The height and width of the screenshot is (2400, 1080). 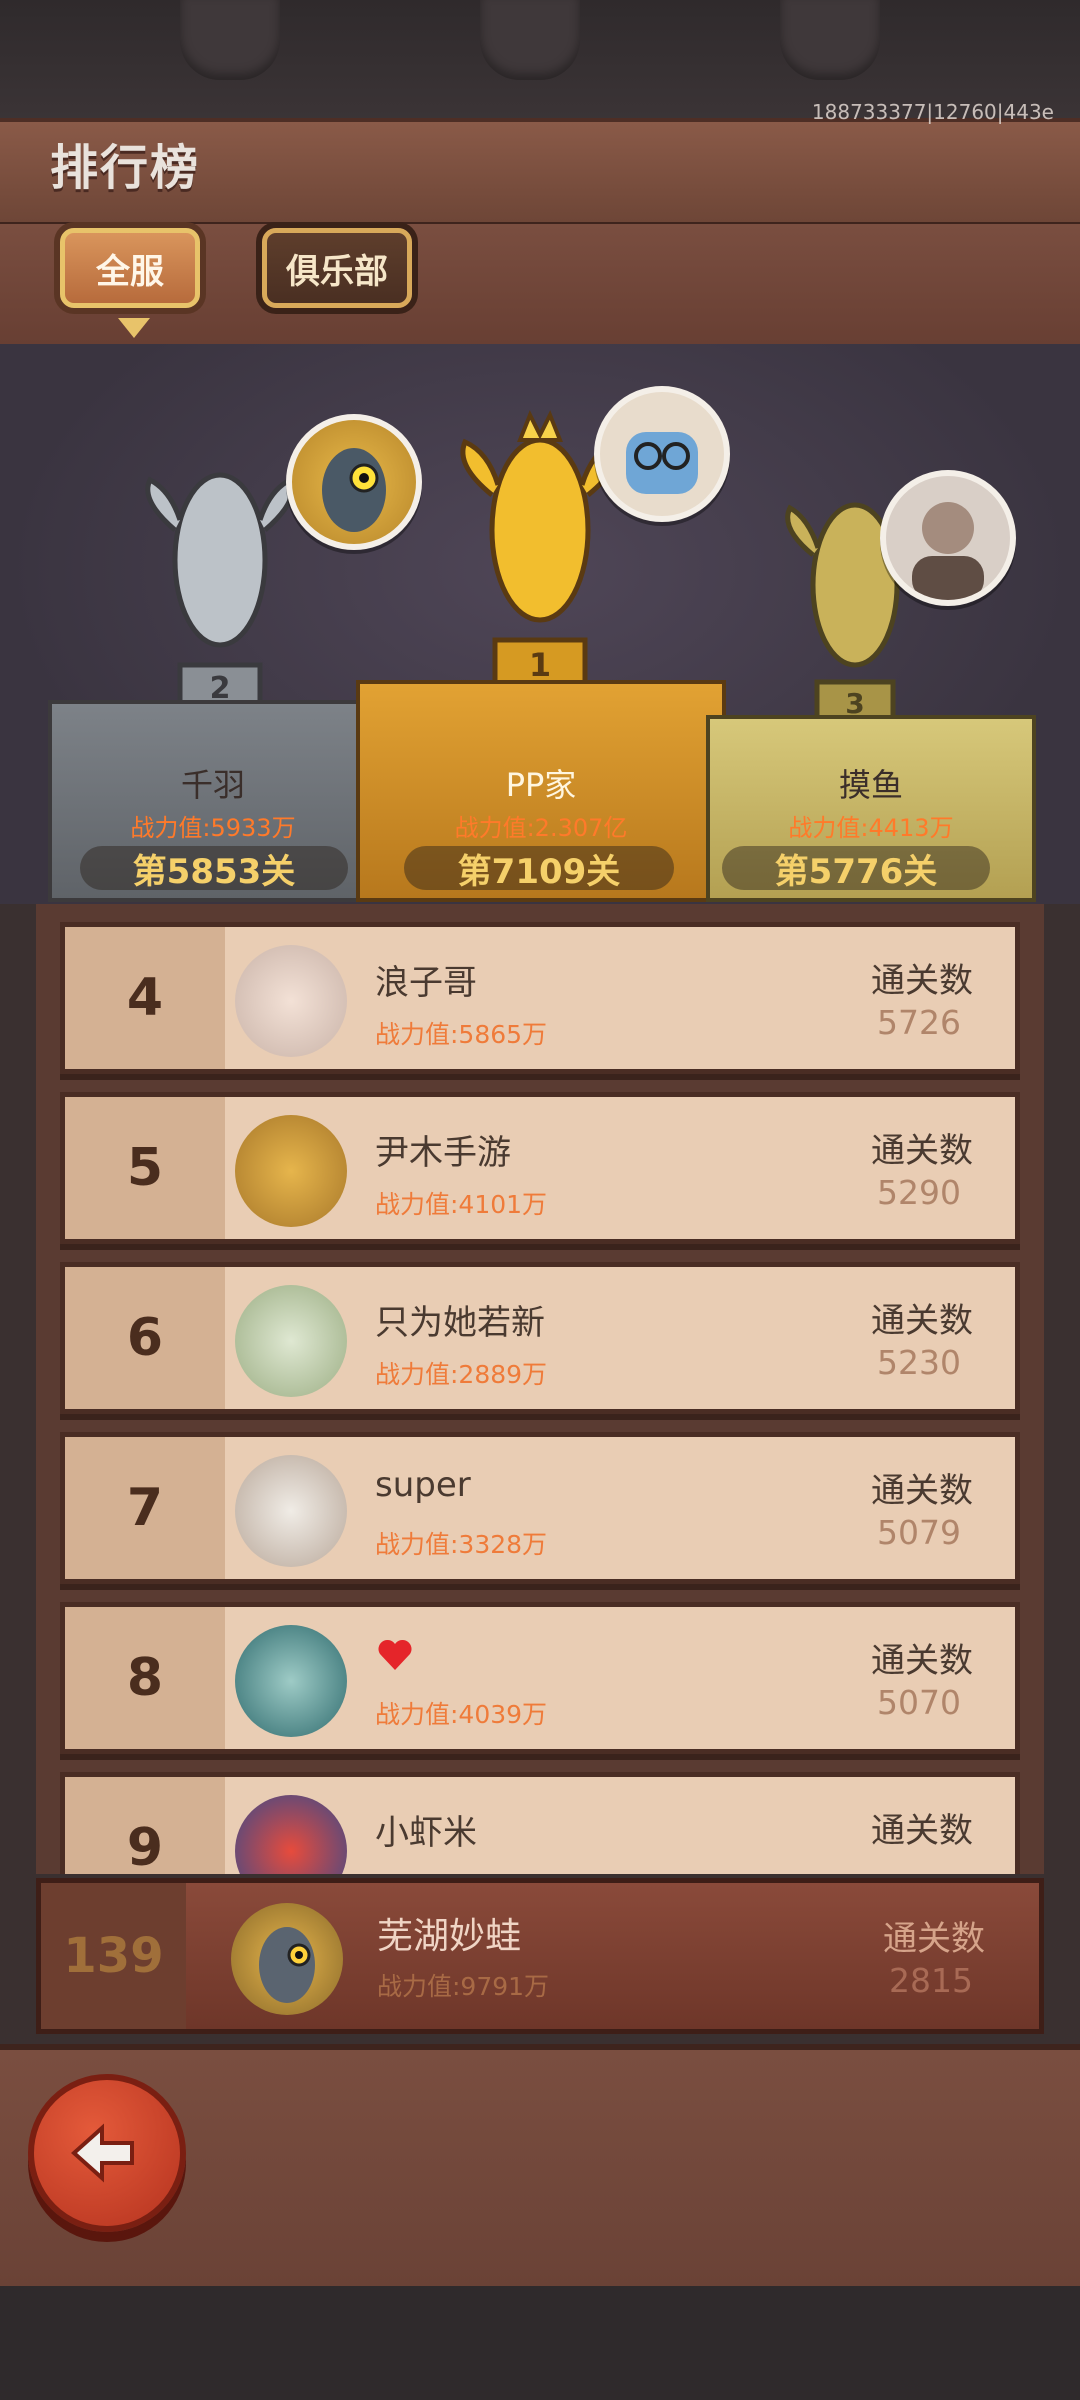 What do you see at coordinates (145, 998) in the screenshot?
I see `rank-number: 4` at bounding box center [145, 998].